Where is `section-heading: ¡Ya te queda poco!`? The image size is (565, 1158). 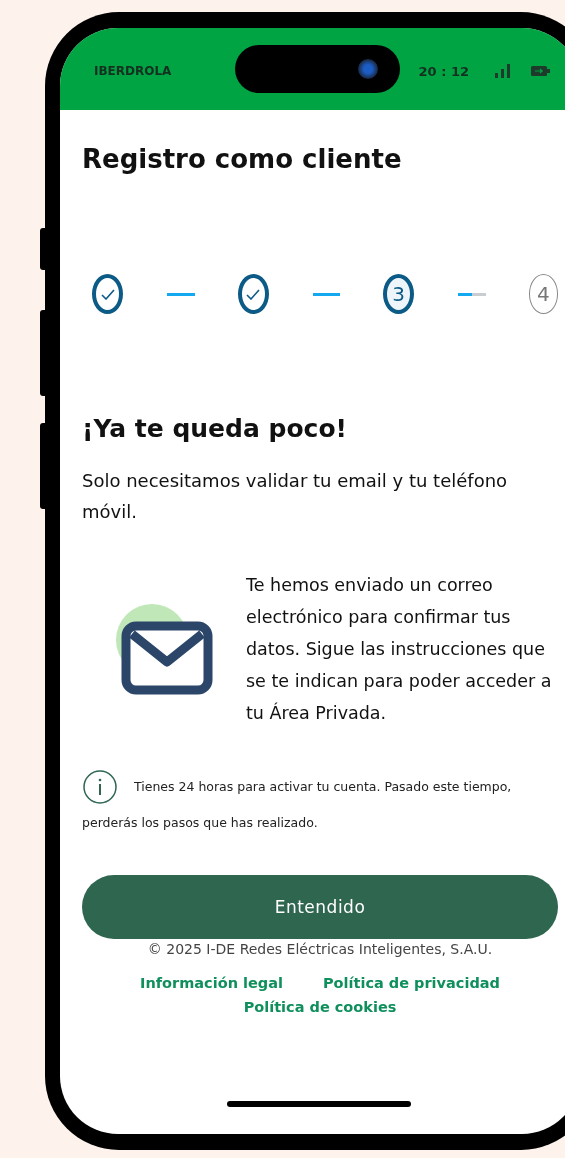 section-heading: ¡Ya te queda poco! is located at coordinates (215, 428).